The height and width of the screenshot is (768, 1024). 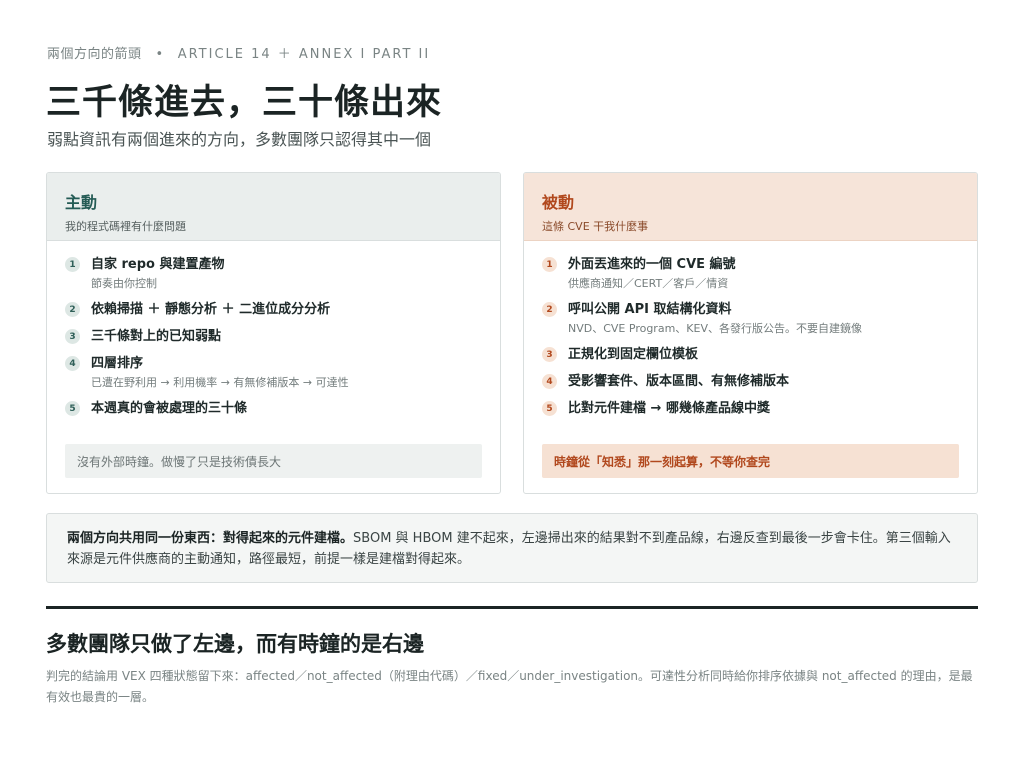 I want to click on step-title: 正規化到固定欄位模板, so click(x=633, y=354).